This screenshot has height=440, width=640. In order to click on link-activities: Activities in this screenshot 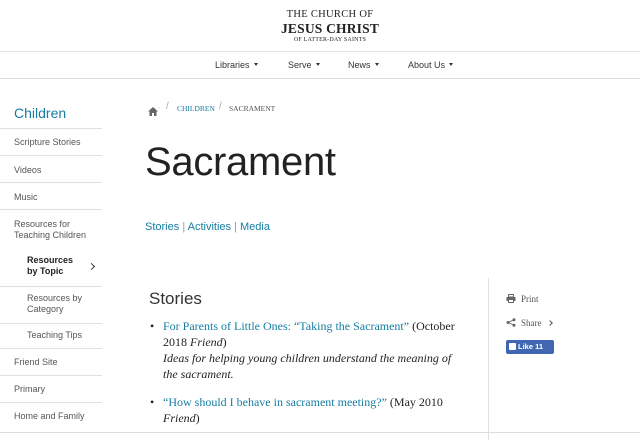, I will do `click(209, 227)`.